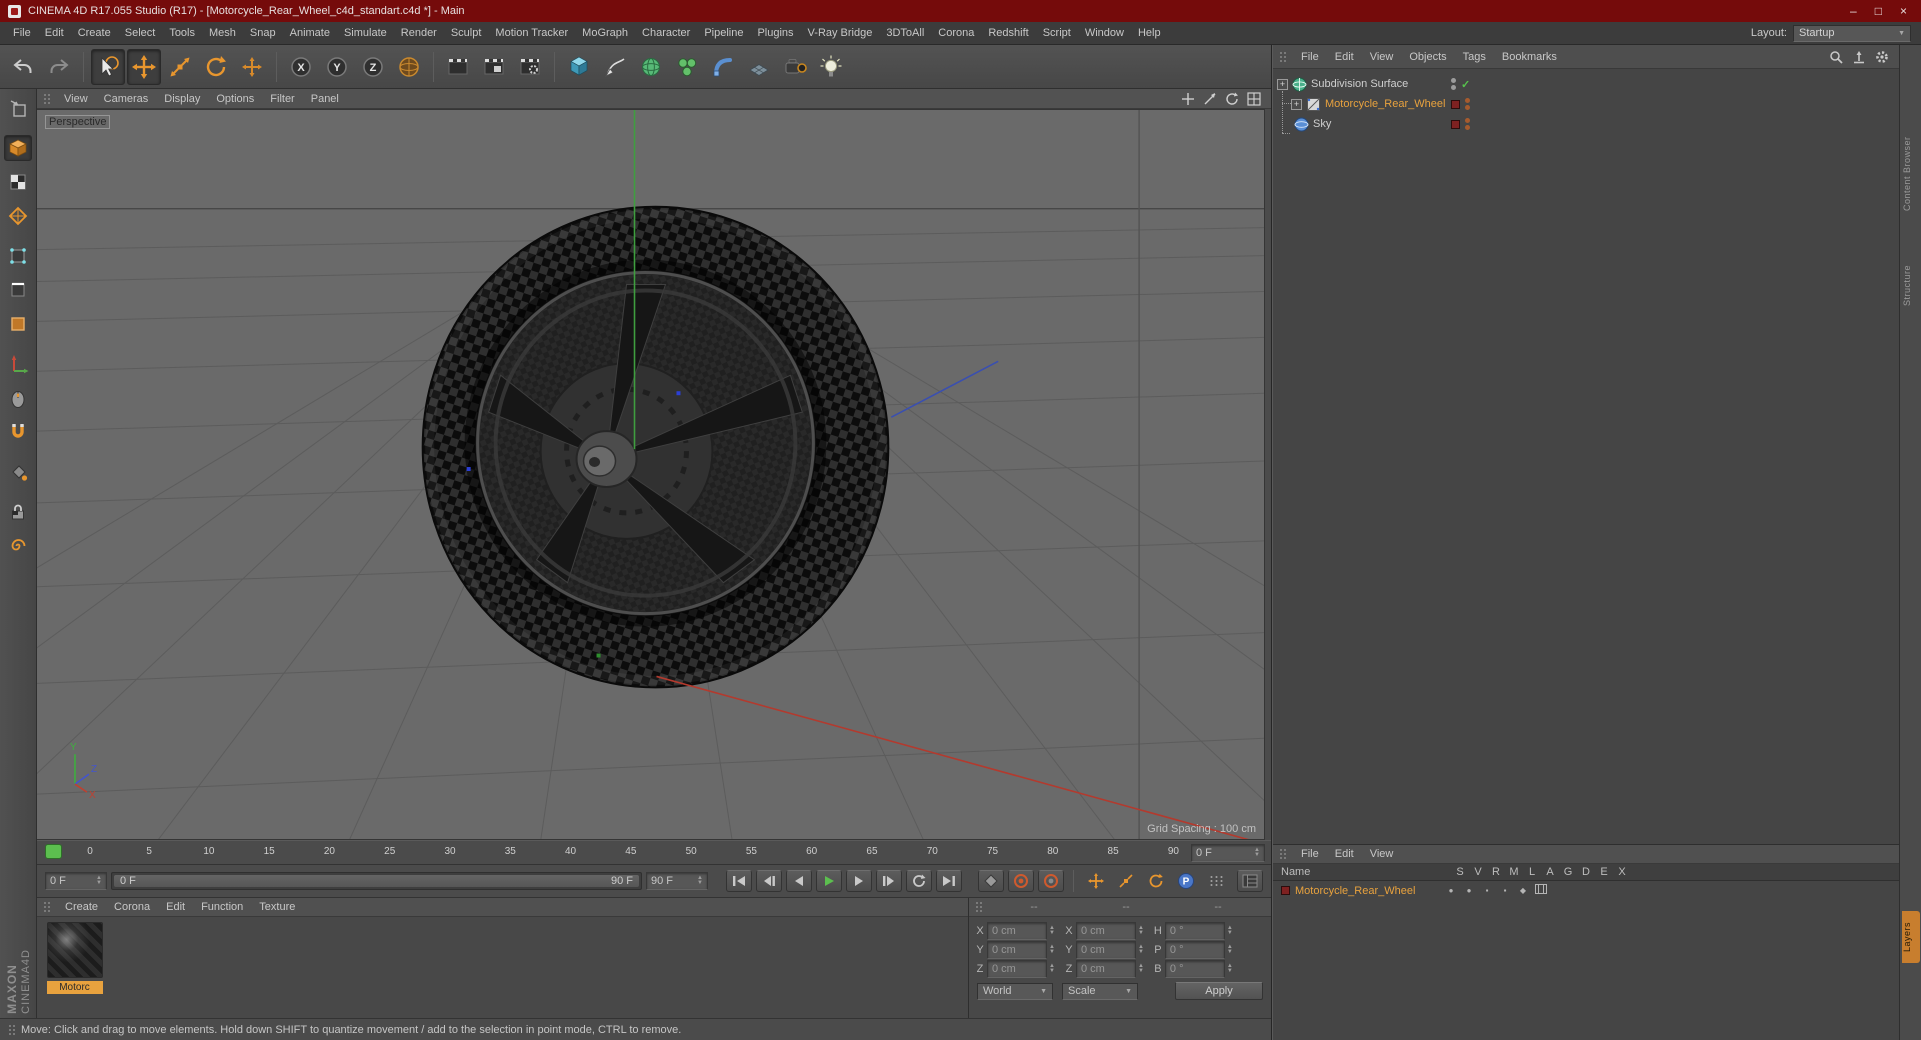  Describe the element at coordinates (18, 546) in the screenshot. I see `workplane-rotate-icon` at that location.